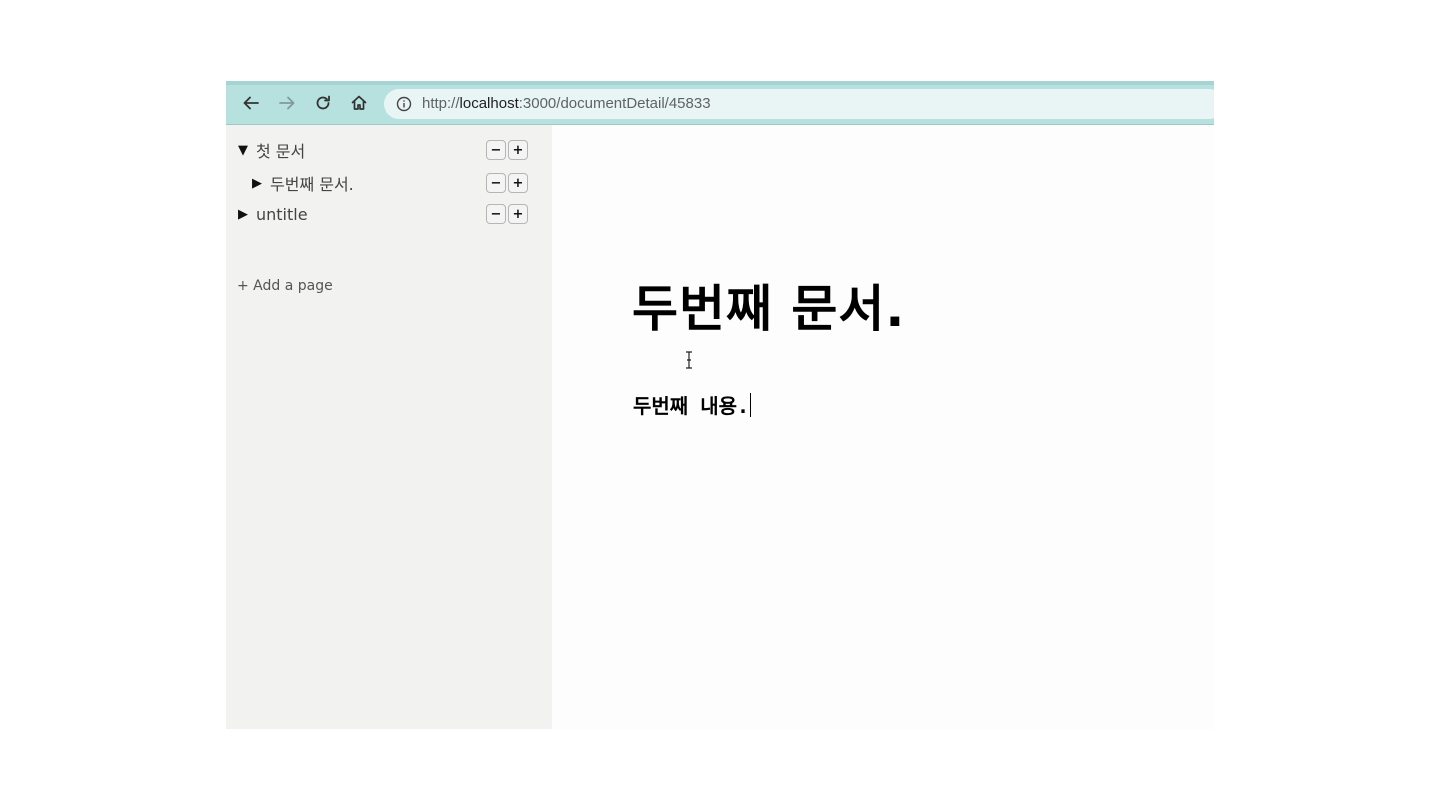 The width and height of the screenshot is (1440, 810). I want to click on document-title-link: 첫 문서, so click(280, 150).